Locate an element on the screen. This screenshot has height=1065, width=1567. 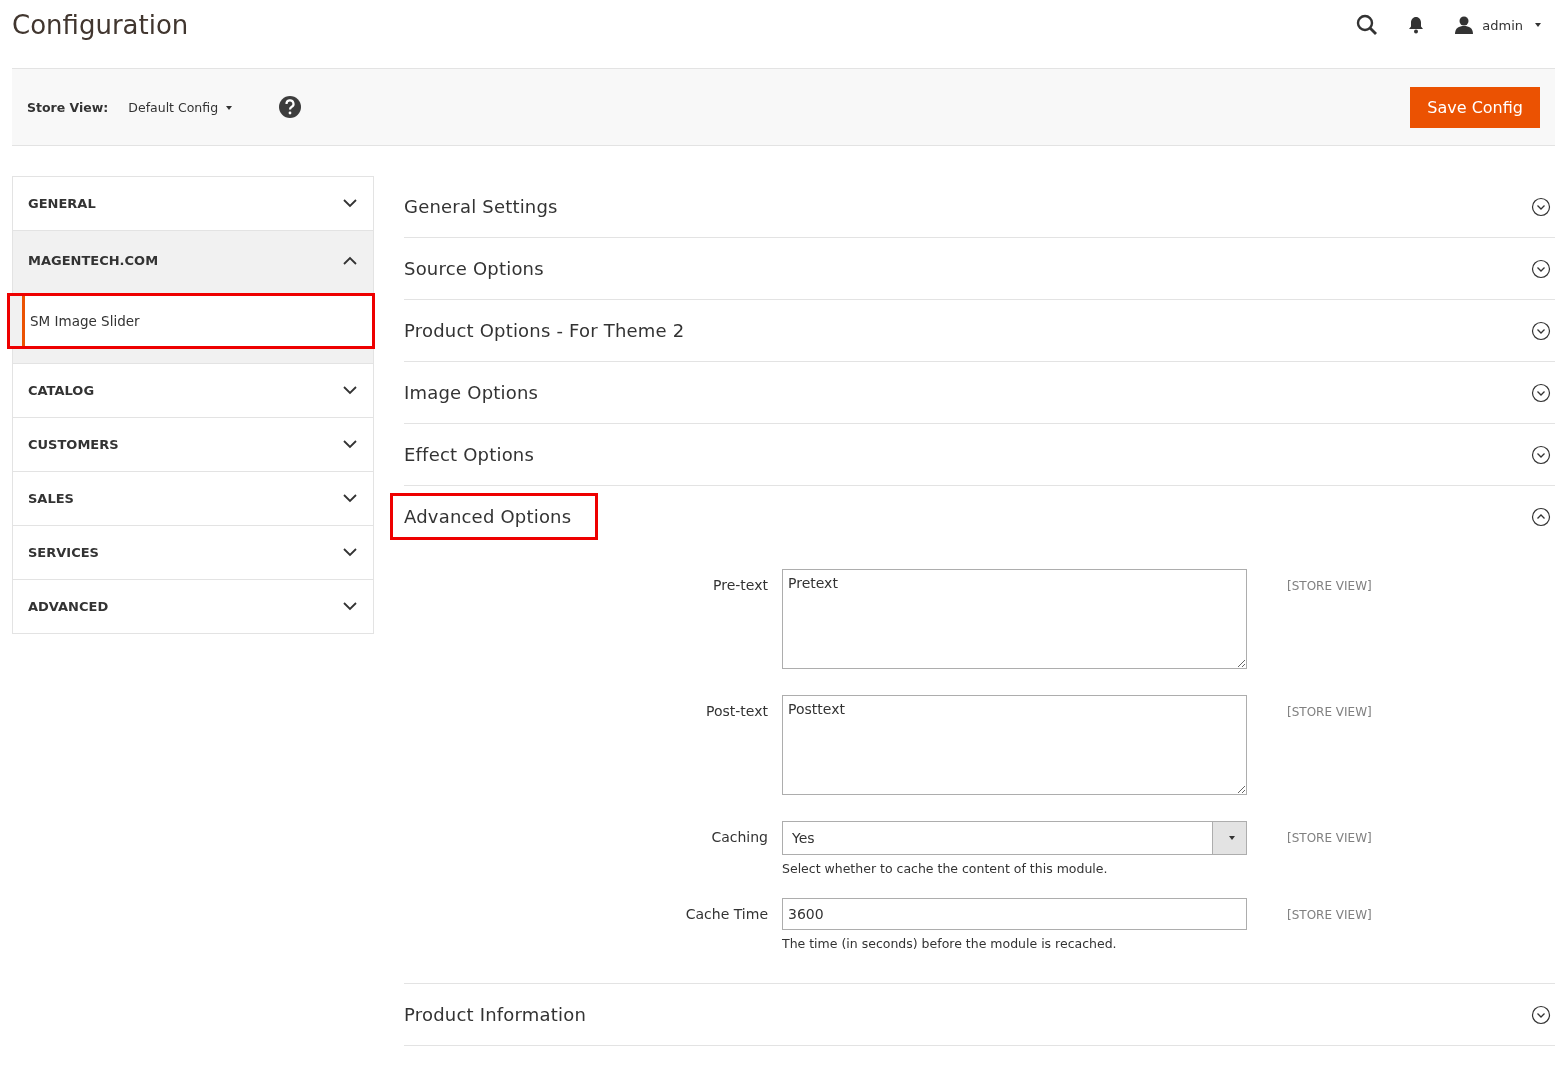
field-label: Caching is located at coordinates (739, 836).